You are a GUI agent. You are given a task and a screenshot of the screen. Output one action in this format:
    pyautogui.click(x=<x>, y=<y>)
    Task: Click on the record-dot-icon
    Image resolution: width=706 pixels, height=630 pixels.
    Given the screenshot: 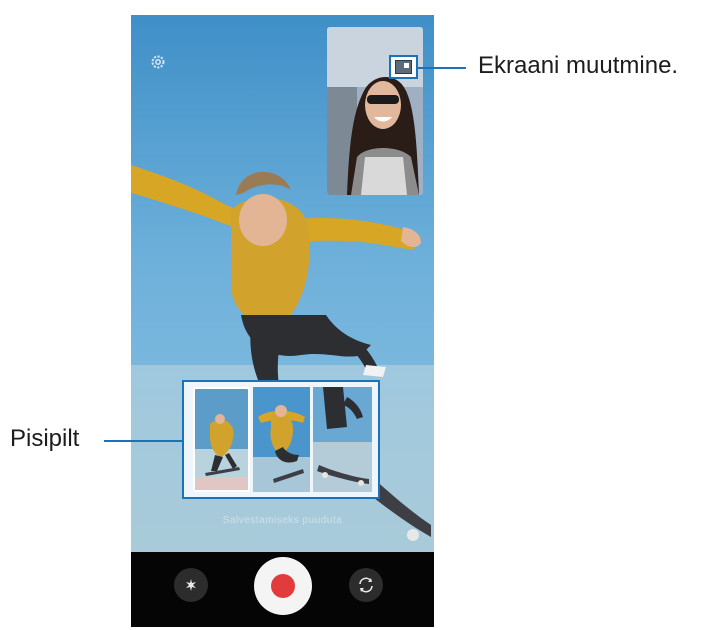 What is the action you would take?
    pyautogui.click(x=283, y=586)
    